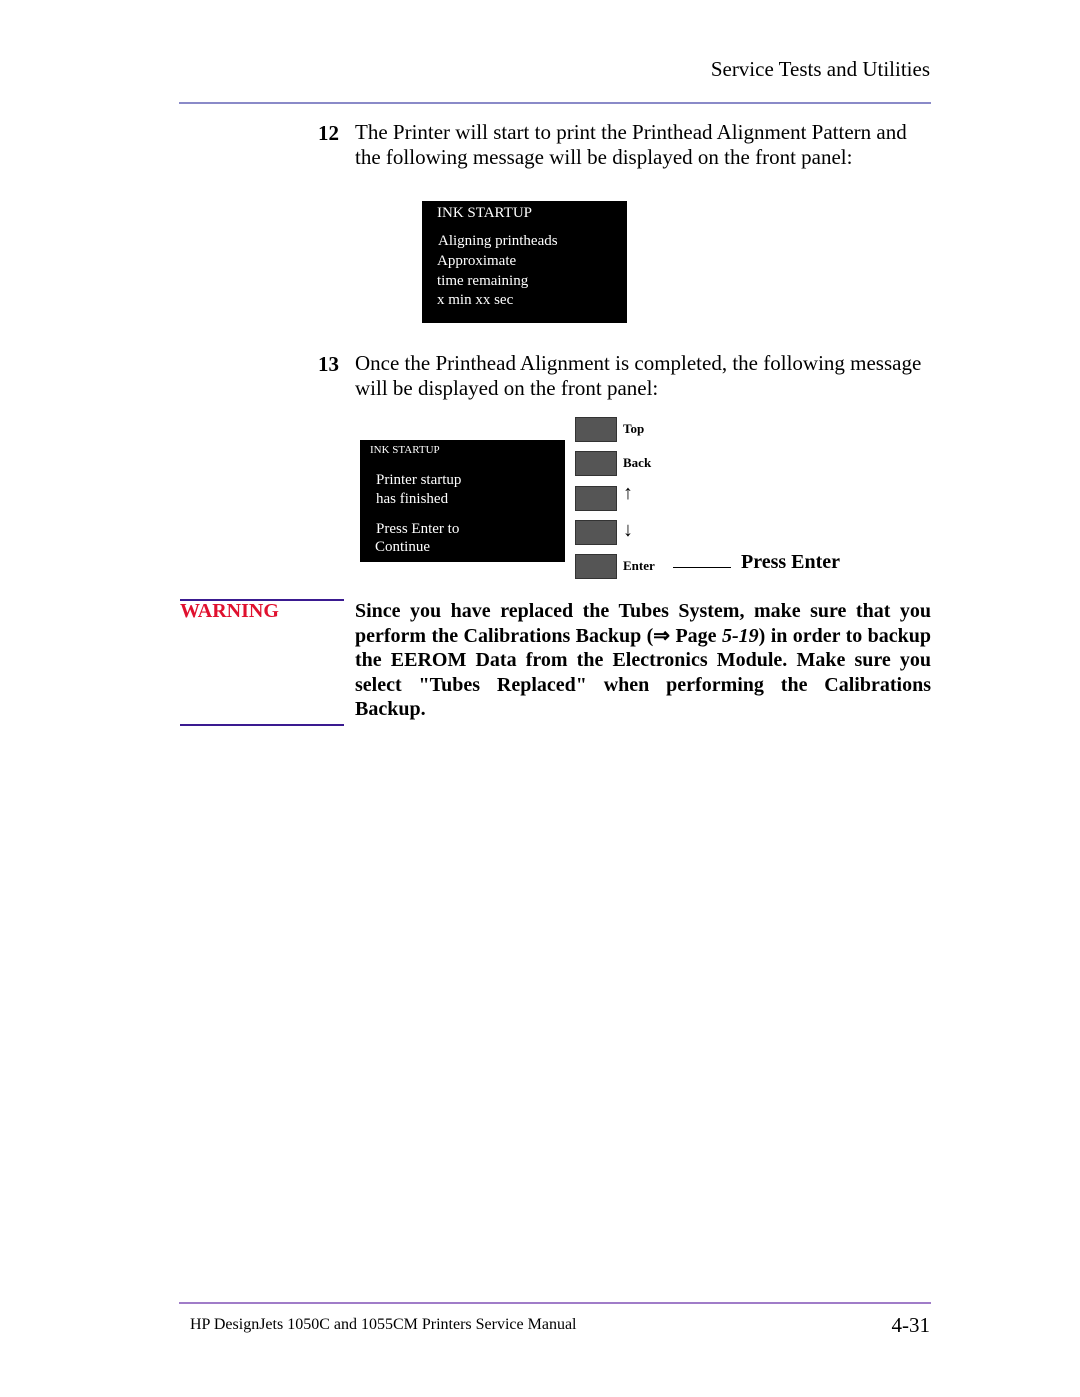 The image size is (1080, 1397). What do you see at coordinates (477, 261) in the screenshot?
I see `display-line: Approximate` at bounding box center [477, 261].